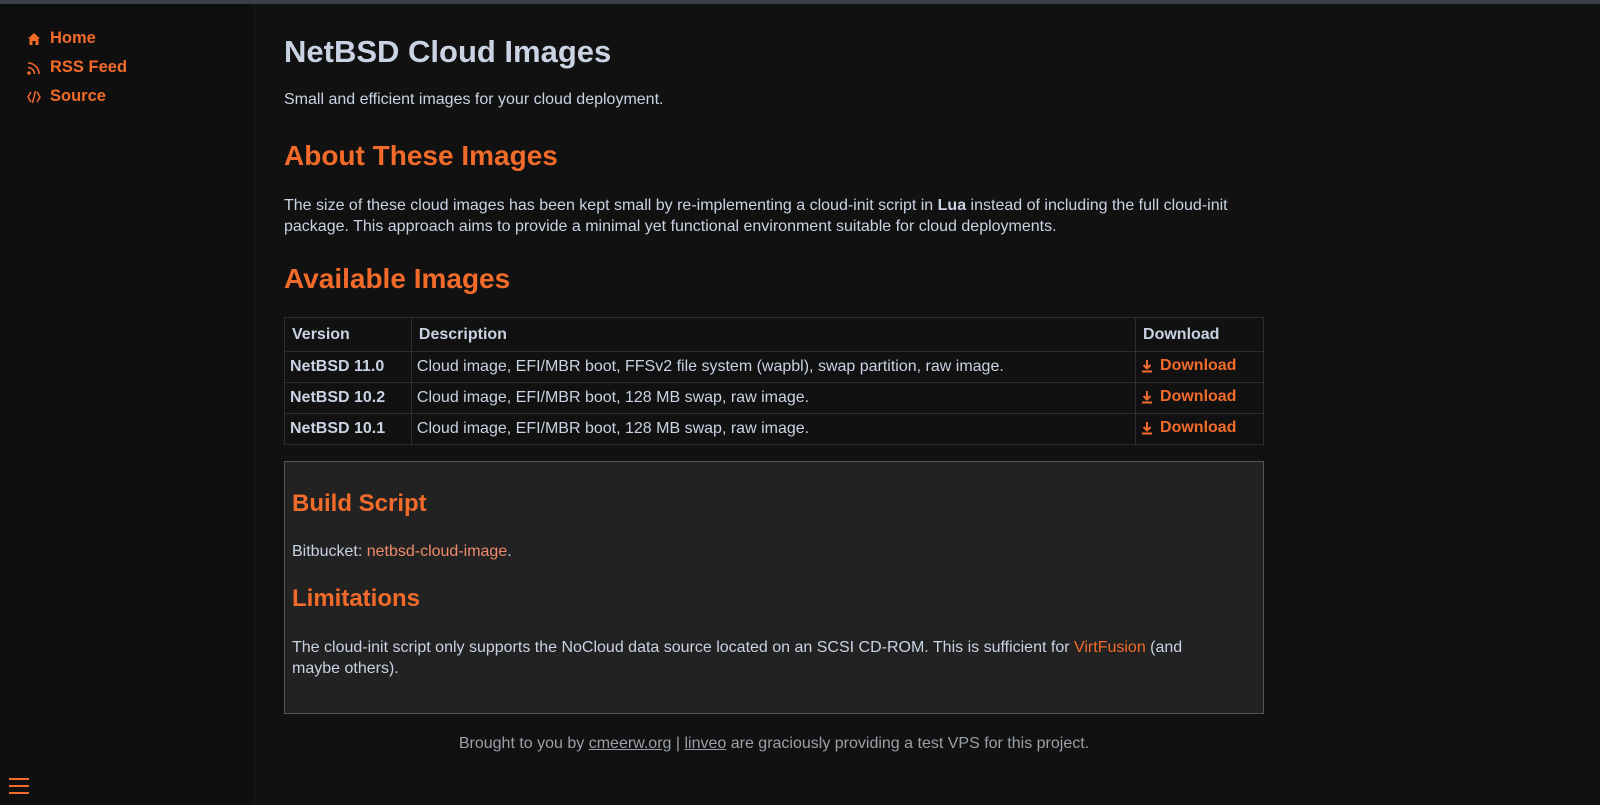 This screenshot has width=1600, height=805. I want to click on sidebar-nav: Home RSS Feed Source, so click(76, 67).